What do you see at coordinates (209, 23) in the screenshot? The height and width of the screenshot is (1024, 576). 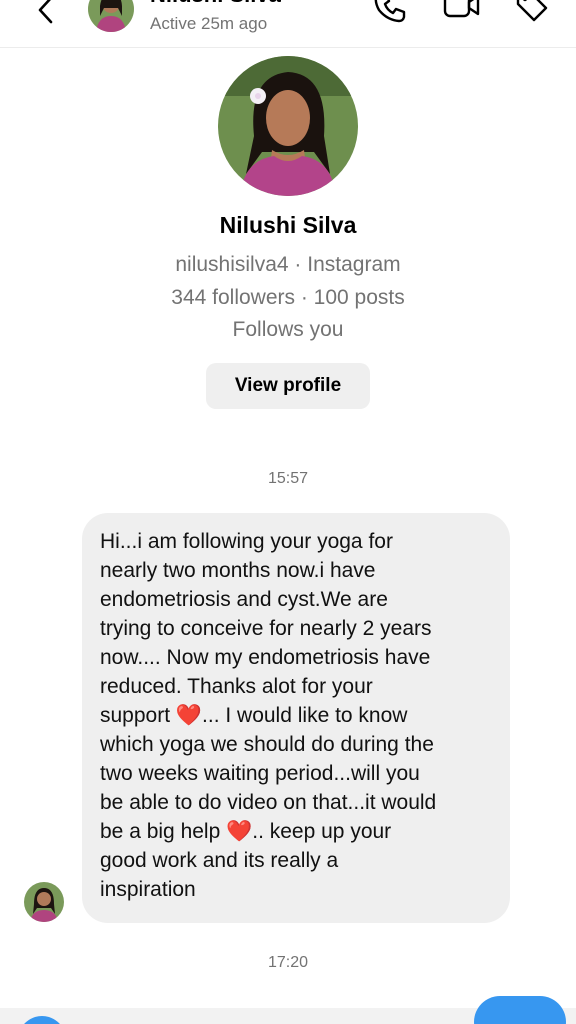 I see `active-status: Active 25m ago` at bounding box center [209, 23].